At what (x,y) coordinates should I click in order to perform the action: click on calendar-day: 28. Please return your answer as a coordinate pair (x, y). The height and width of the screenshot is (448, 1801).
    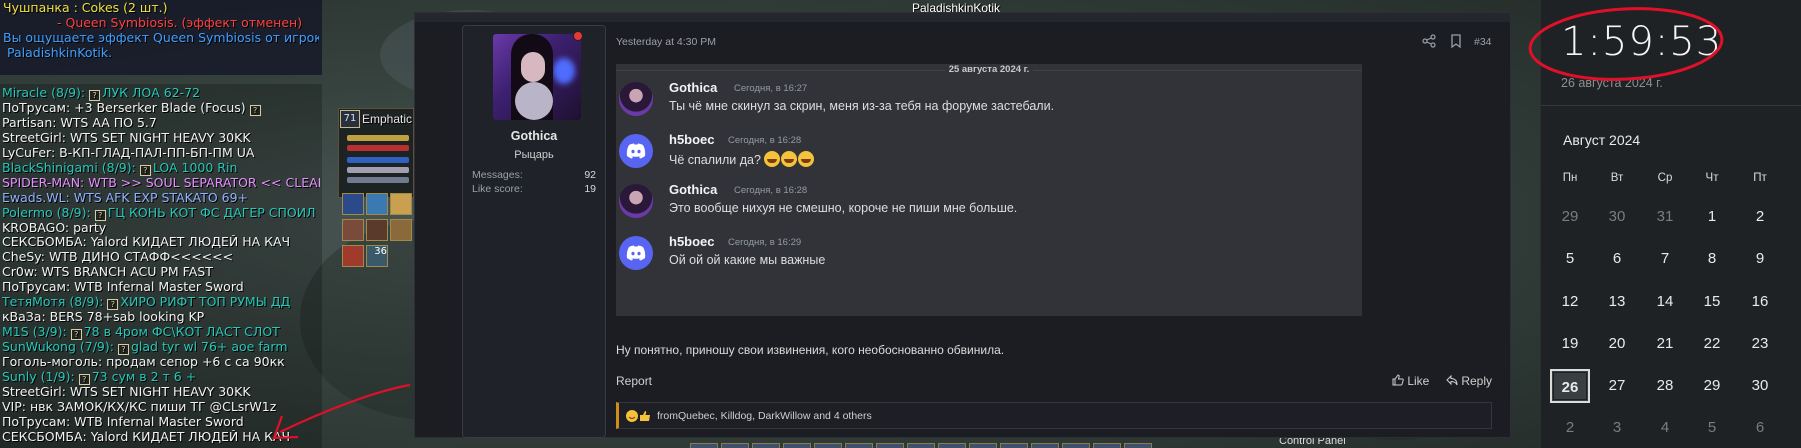
    Looking at the image, I should click on (1665, 386).